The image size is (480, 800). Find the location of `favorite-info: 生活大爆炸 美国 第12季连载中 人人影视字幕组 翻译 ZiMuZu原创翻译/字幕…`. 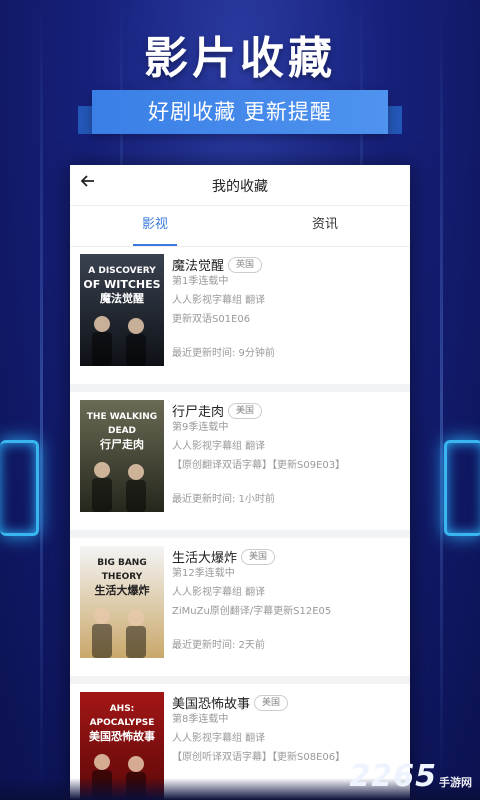

favorite-info: 生活大爆炸 美国 第12季连载中 人人影视字幕组 翻译 ZiMuZu原创翻译/字幕… is located at coordinates (287, 598).